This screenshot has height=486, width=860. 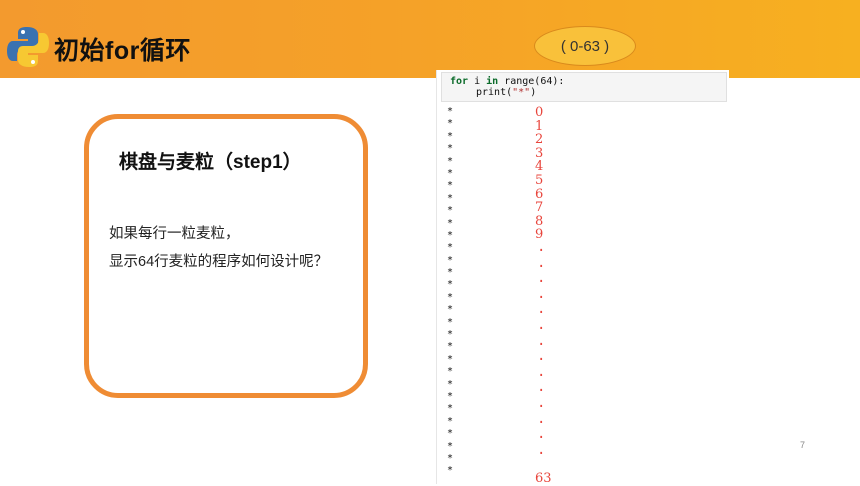 What do you see at coordinates (494, 92) in the screenshot?
I see `code-print-call: print(` at bounding box center [494, 92].